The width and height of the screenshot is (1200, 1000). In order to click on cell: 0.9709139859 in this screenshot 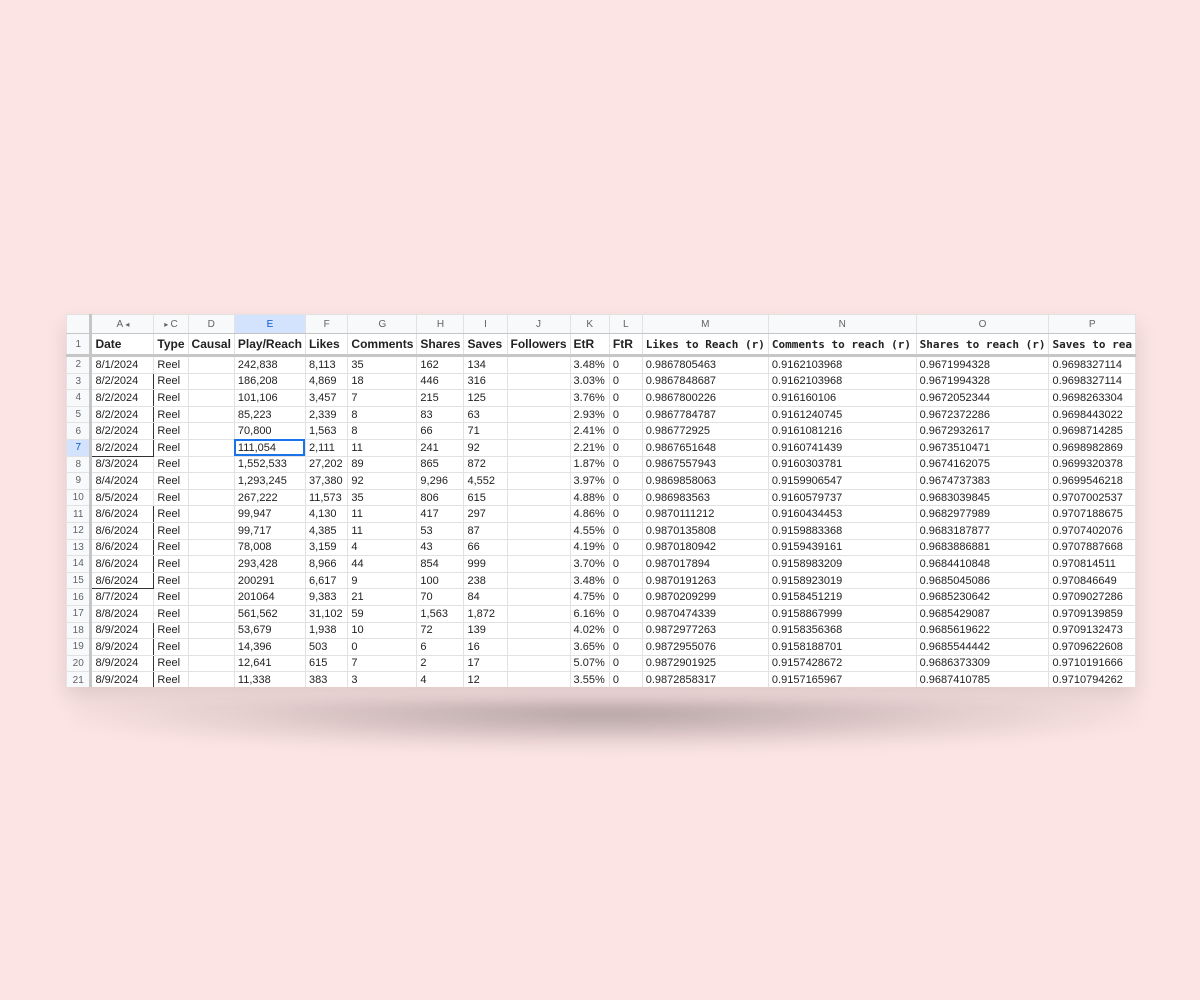, I will do `click(1092, 613)`.